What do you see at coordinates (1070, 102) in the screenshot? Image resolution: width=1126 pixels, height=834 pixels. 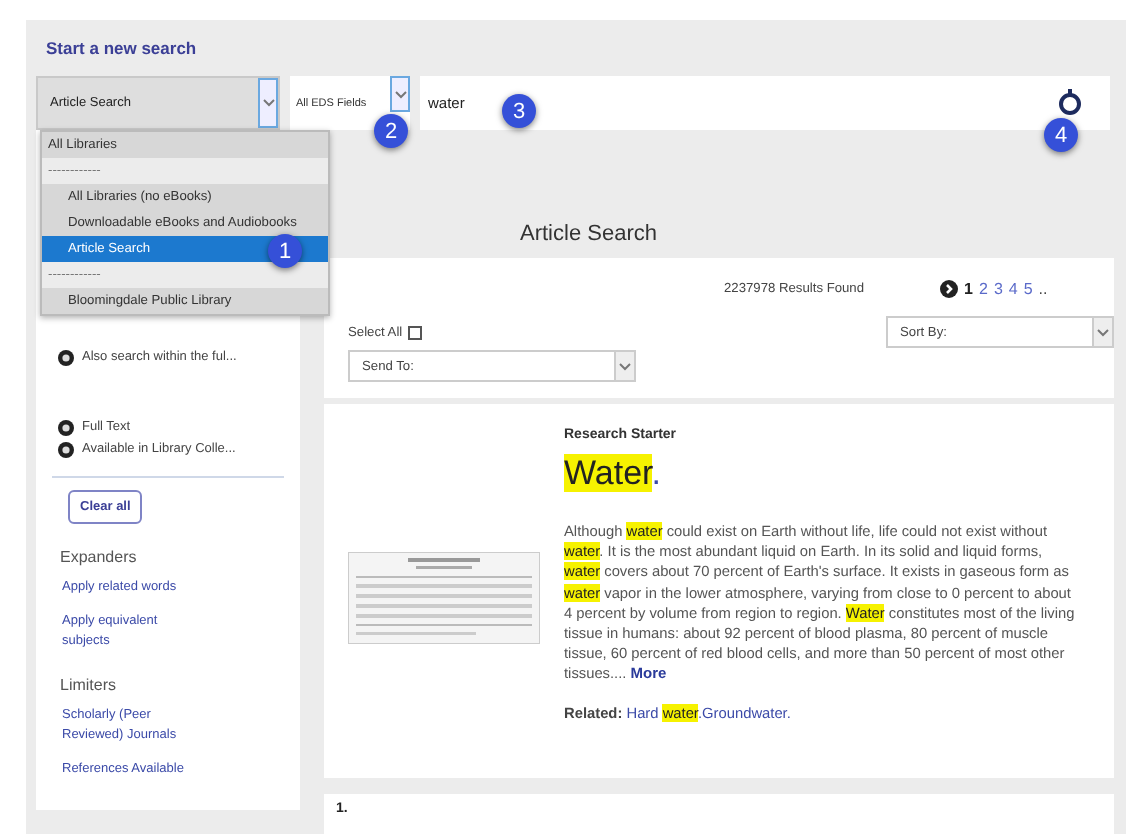 I see `search-icon` at bounding box center [1070, 102].